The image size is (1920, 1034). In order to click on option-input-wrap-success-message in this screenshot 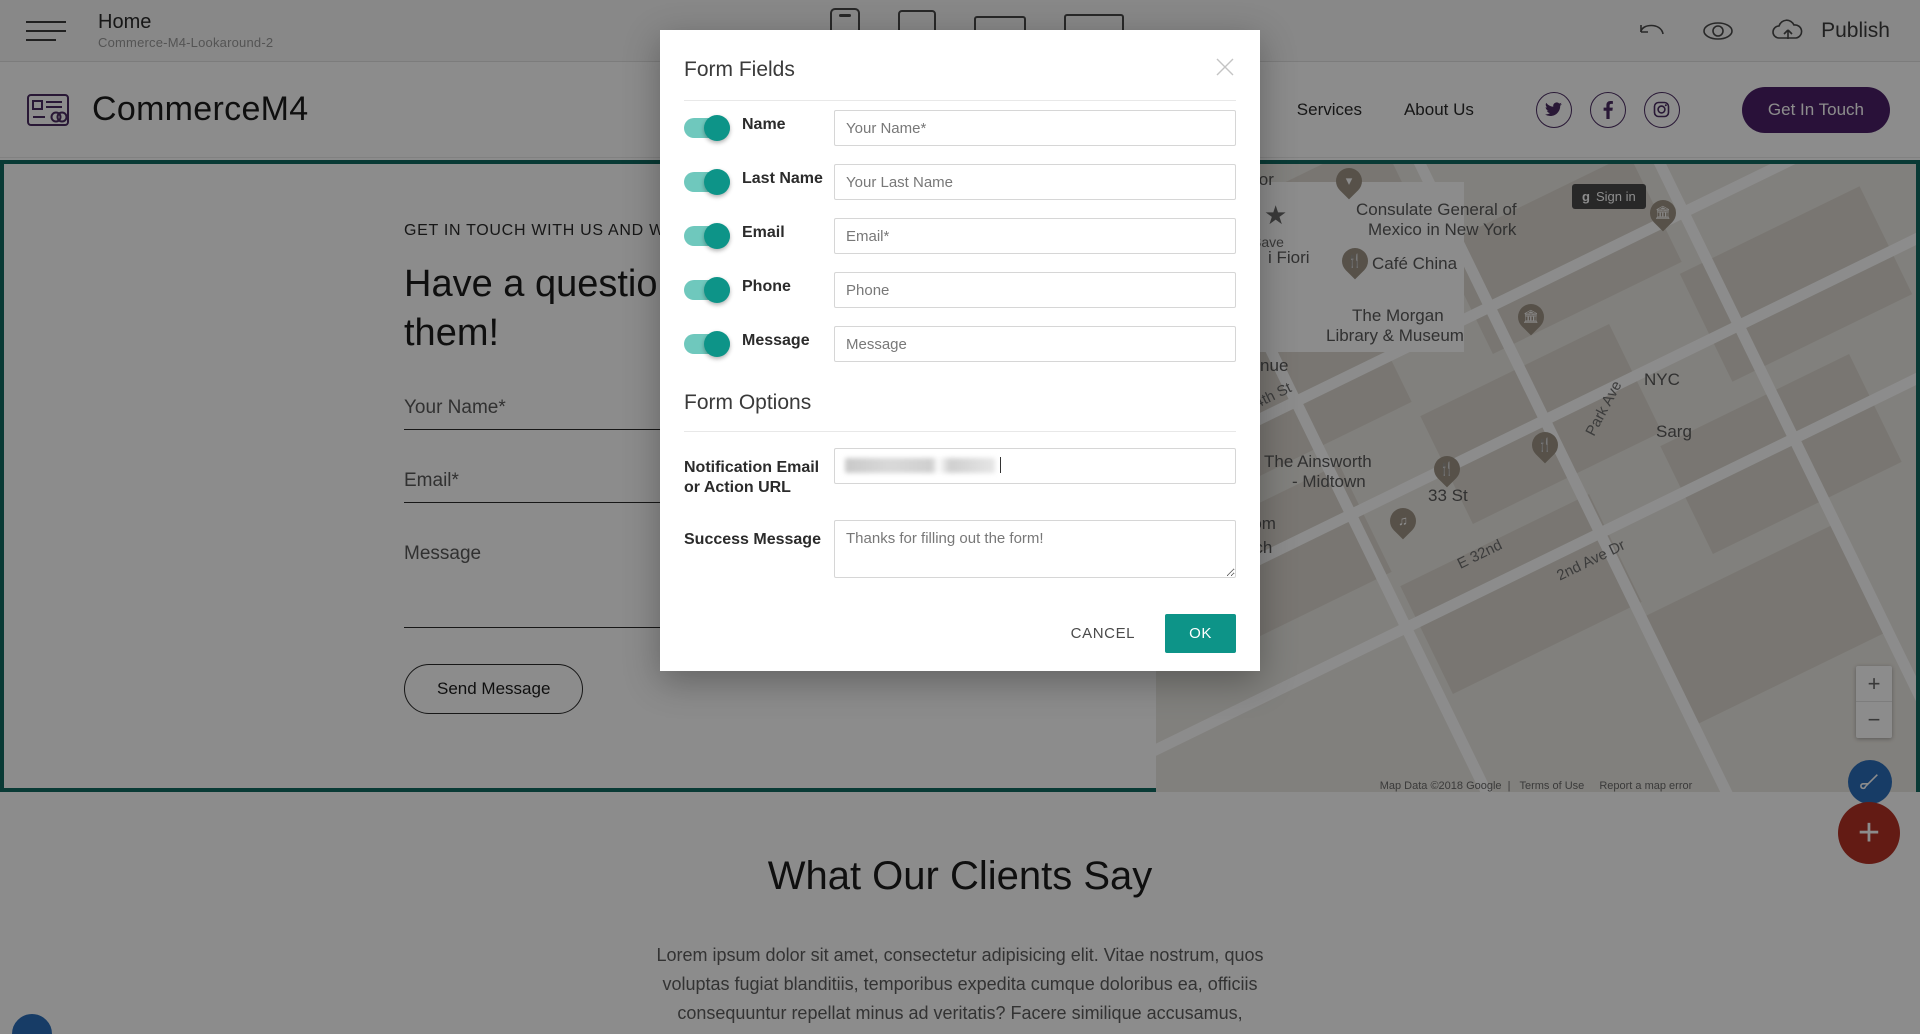, I will do `click(1035, 551)`.